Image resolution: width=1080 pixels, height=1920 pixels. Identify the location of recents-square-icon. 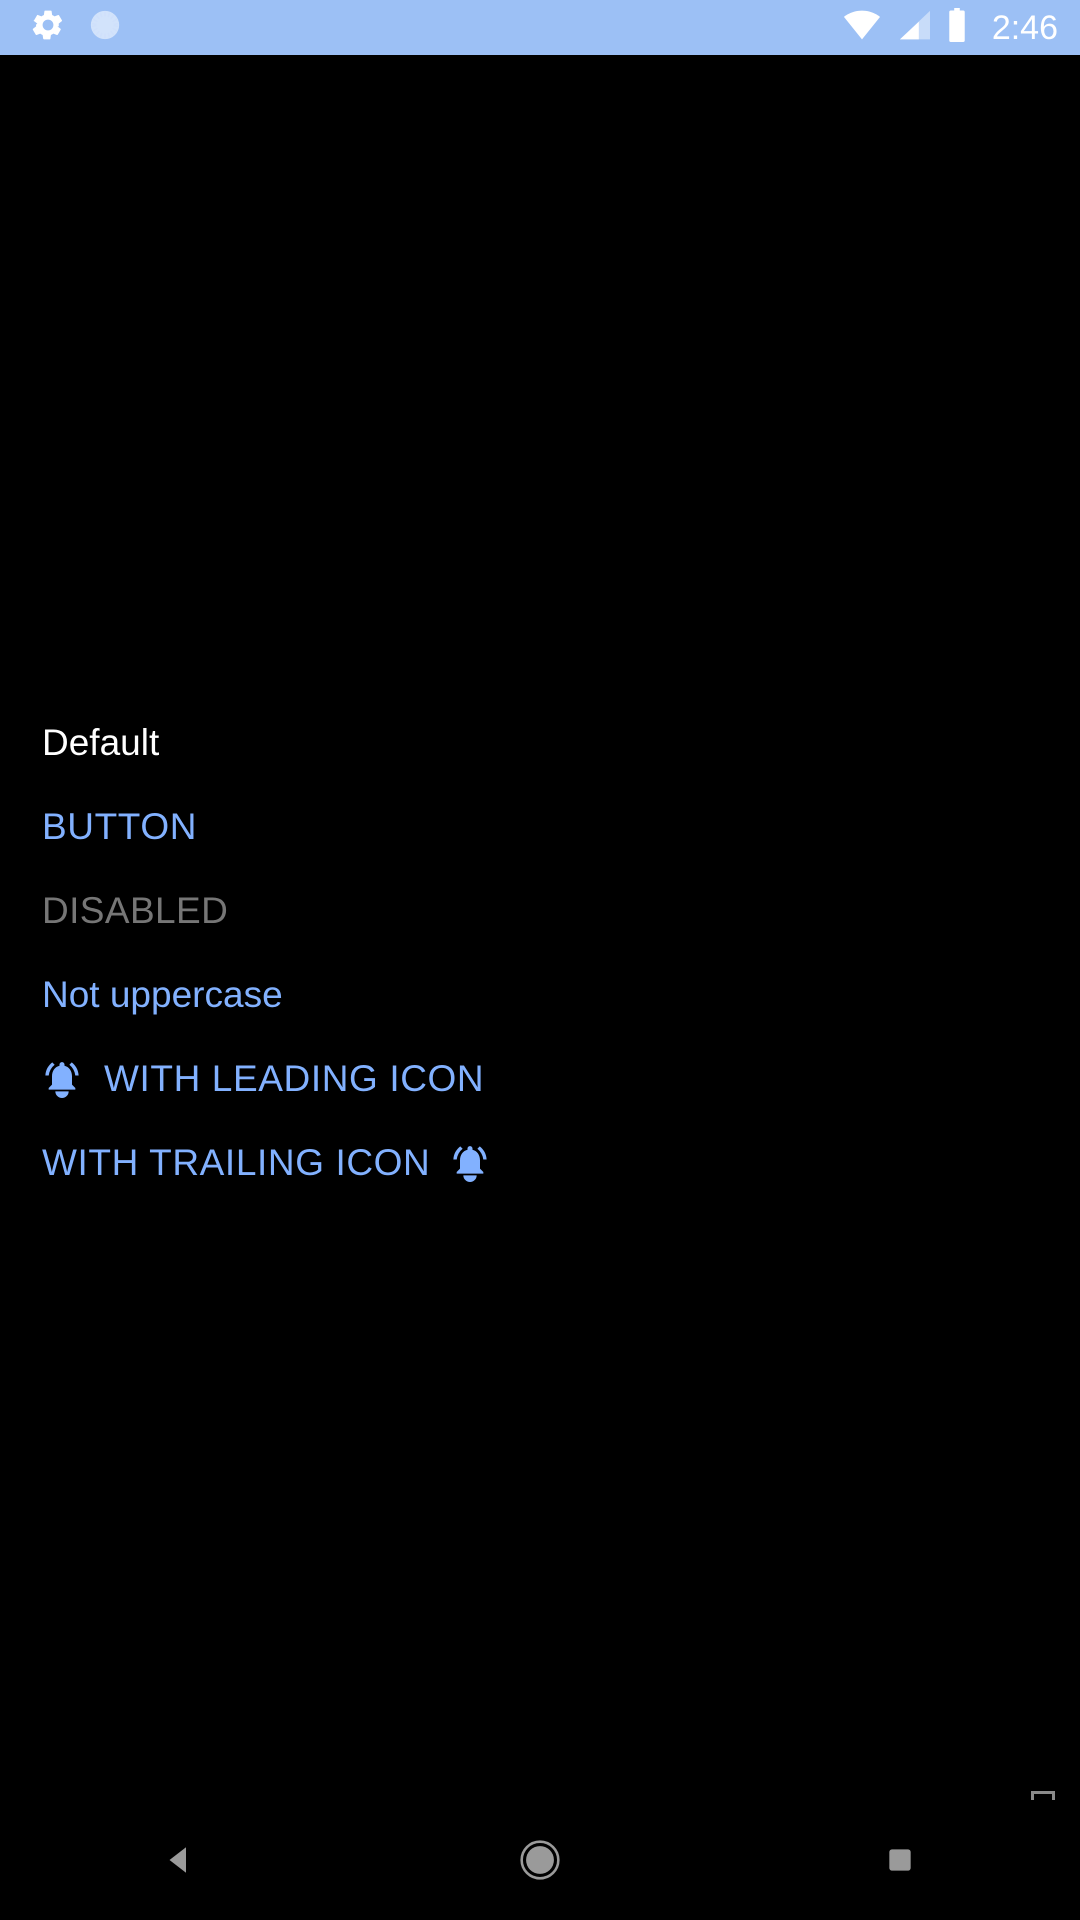
(900, 1860).